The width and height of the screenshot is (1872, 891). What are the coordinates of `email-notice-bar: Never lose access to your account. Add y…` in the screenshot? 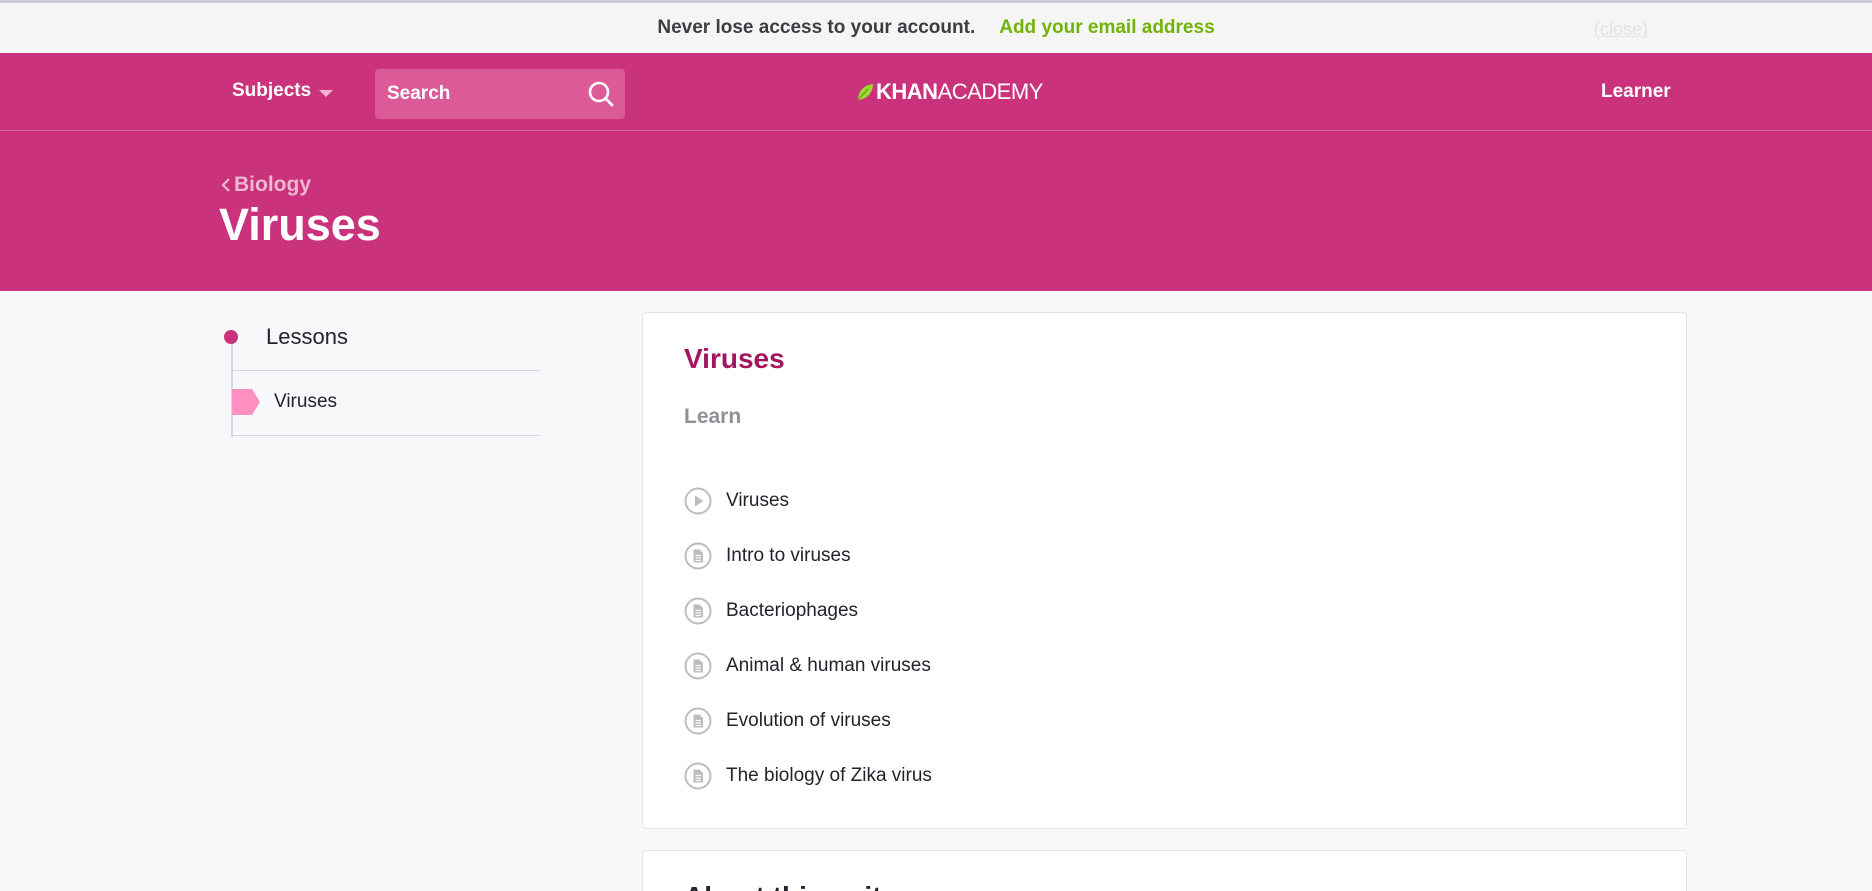 It's located at (936, 28).